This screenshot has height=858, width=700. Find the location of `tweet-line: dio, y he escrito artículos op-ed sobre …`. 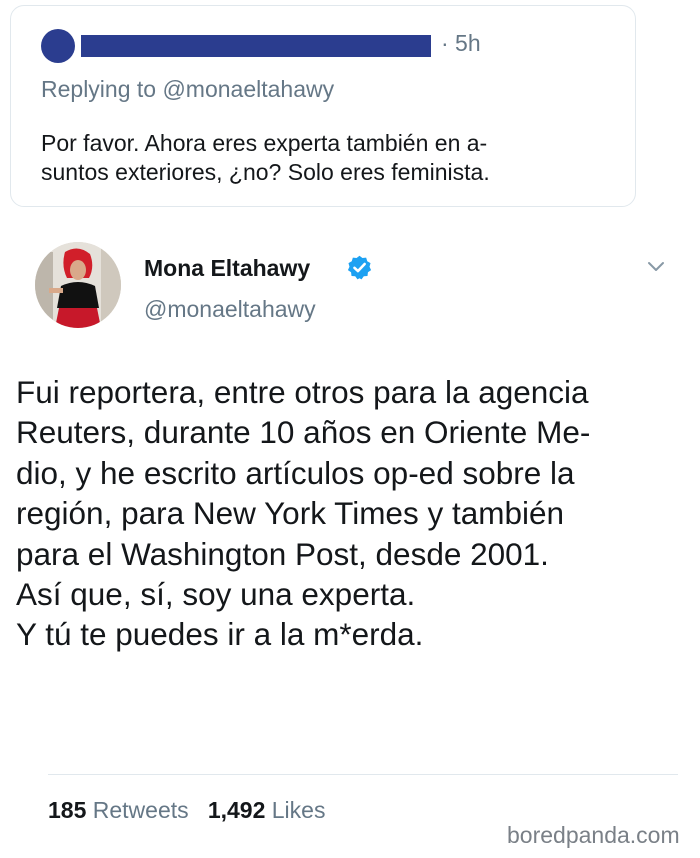

tweet-line: dio, y he escrito artículos op-ed sobre … is located at coordinates (295, 472).